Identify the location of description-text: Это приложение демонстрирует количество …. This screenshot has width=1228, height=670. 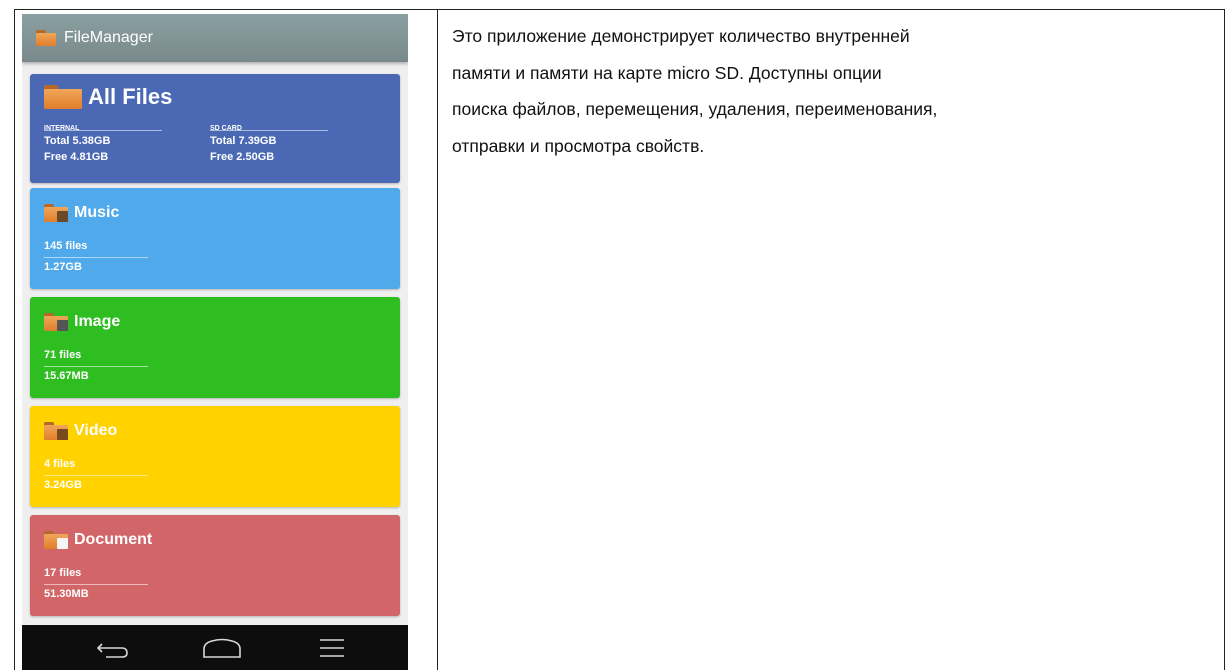
(832, 91).